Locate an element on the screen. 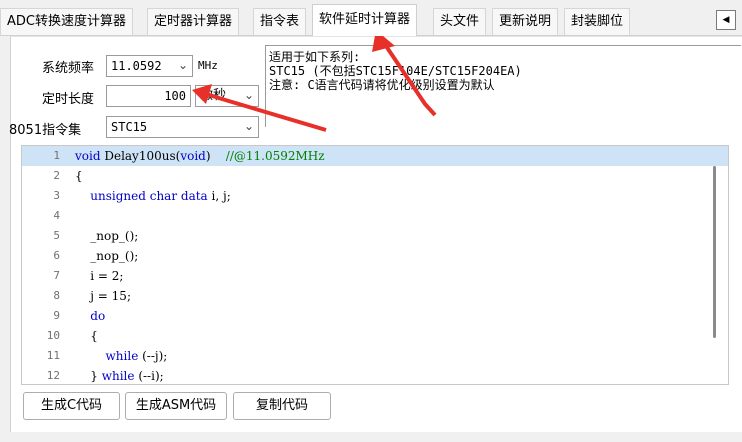 Image resolution: width=742 pixels, height=442 pixels. code-token: i = 2; is located at coordinates (107, 276).